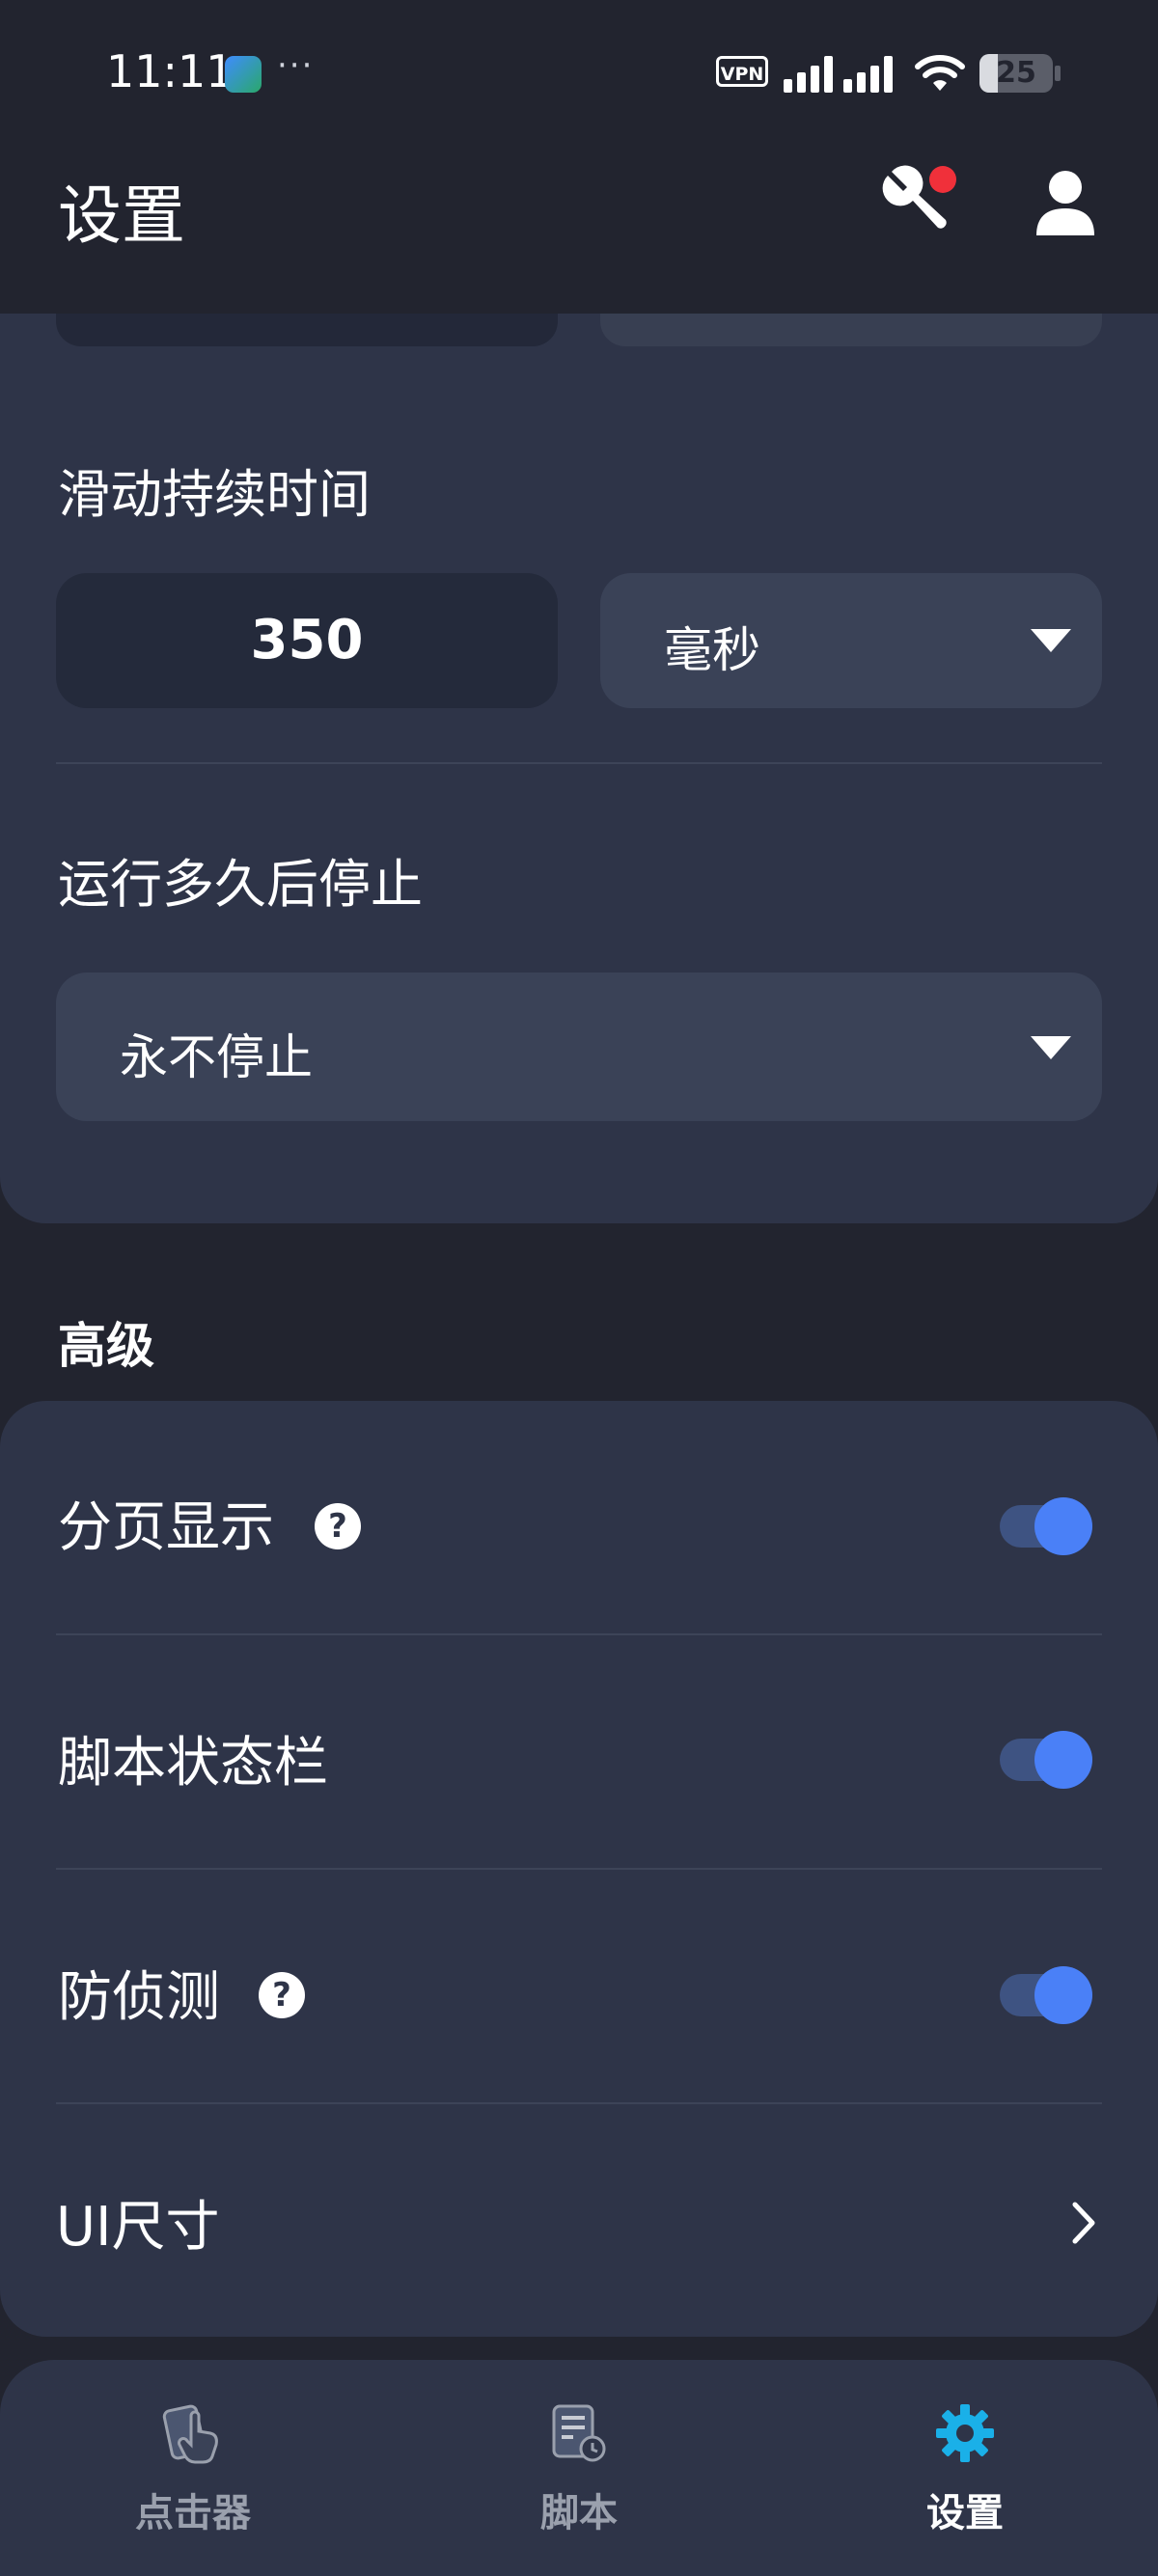 The width and height of the screenshot is (1158, 2576). What do you see at coordinates (940, 73) in the screenshot?
I see `wifi-icon` at bounding box center [940, 73].